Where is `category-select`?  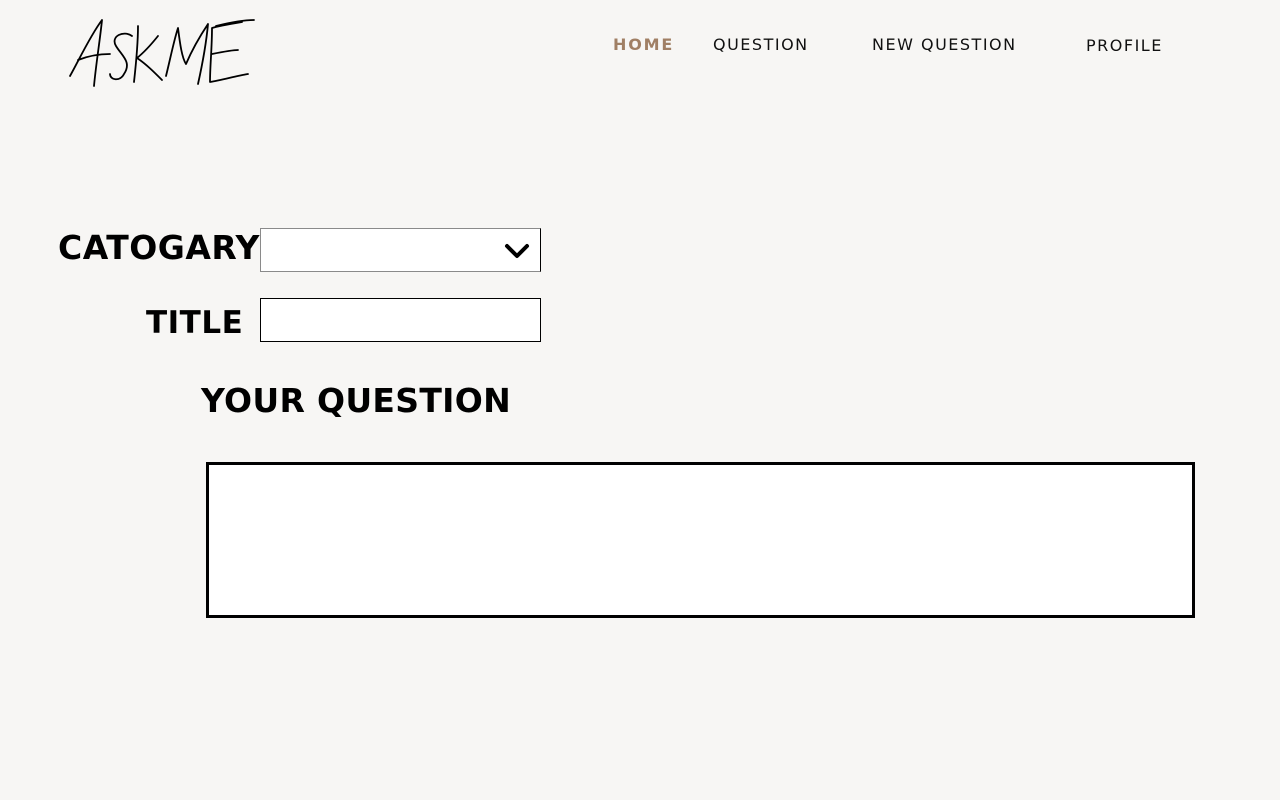
category-select is located at coordinates (400, 250).